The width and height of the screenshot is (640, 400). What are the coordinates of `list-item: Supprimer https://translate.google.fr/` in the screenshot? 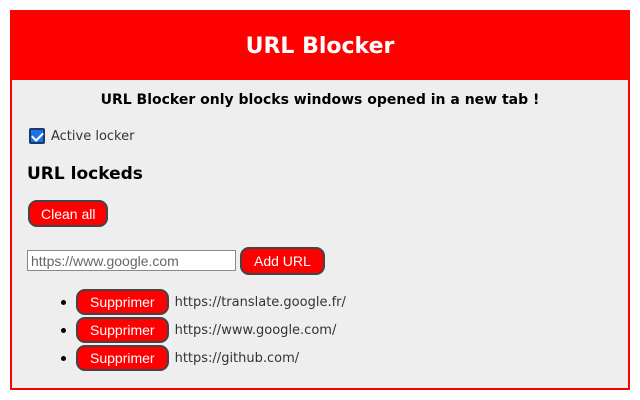 It's located at (203, 302).